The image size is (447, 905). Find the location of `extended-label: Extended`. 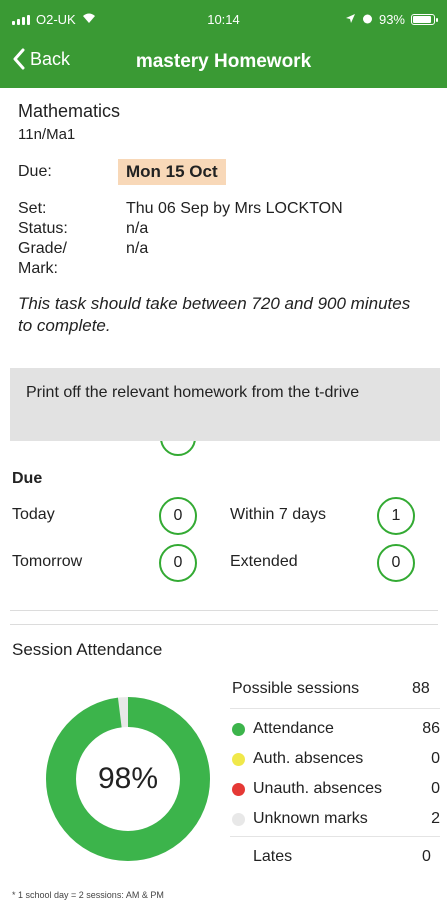

extended-label: Extended is located at coordinates (264, 561).